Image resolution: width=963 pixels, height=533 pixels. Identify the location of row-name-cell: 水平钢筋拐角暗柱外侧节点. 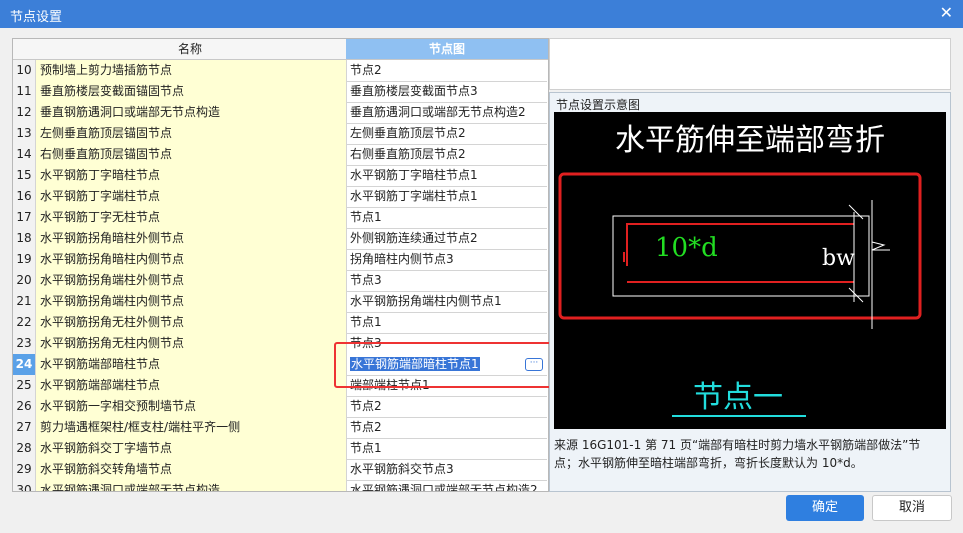
(191, 239).